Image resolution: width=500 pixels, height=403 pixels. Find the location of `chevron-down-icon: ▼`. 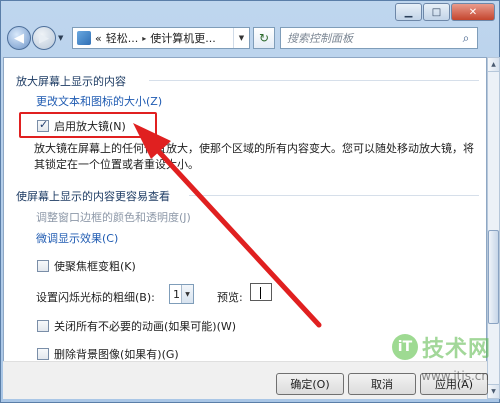

chevron-down-icon: ▼ is located at coordinates (187, 294).